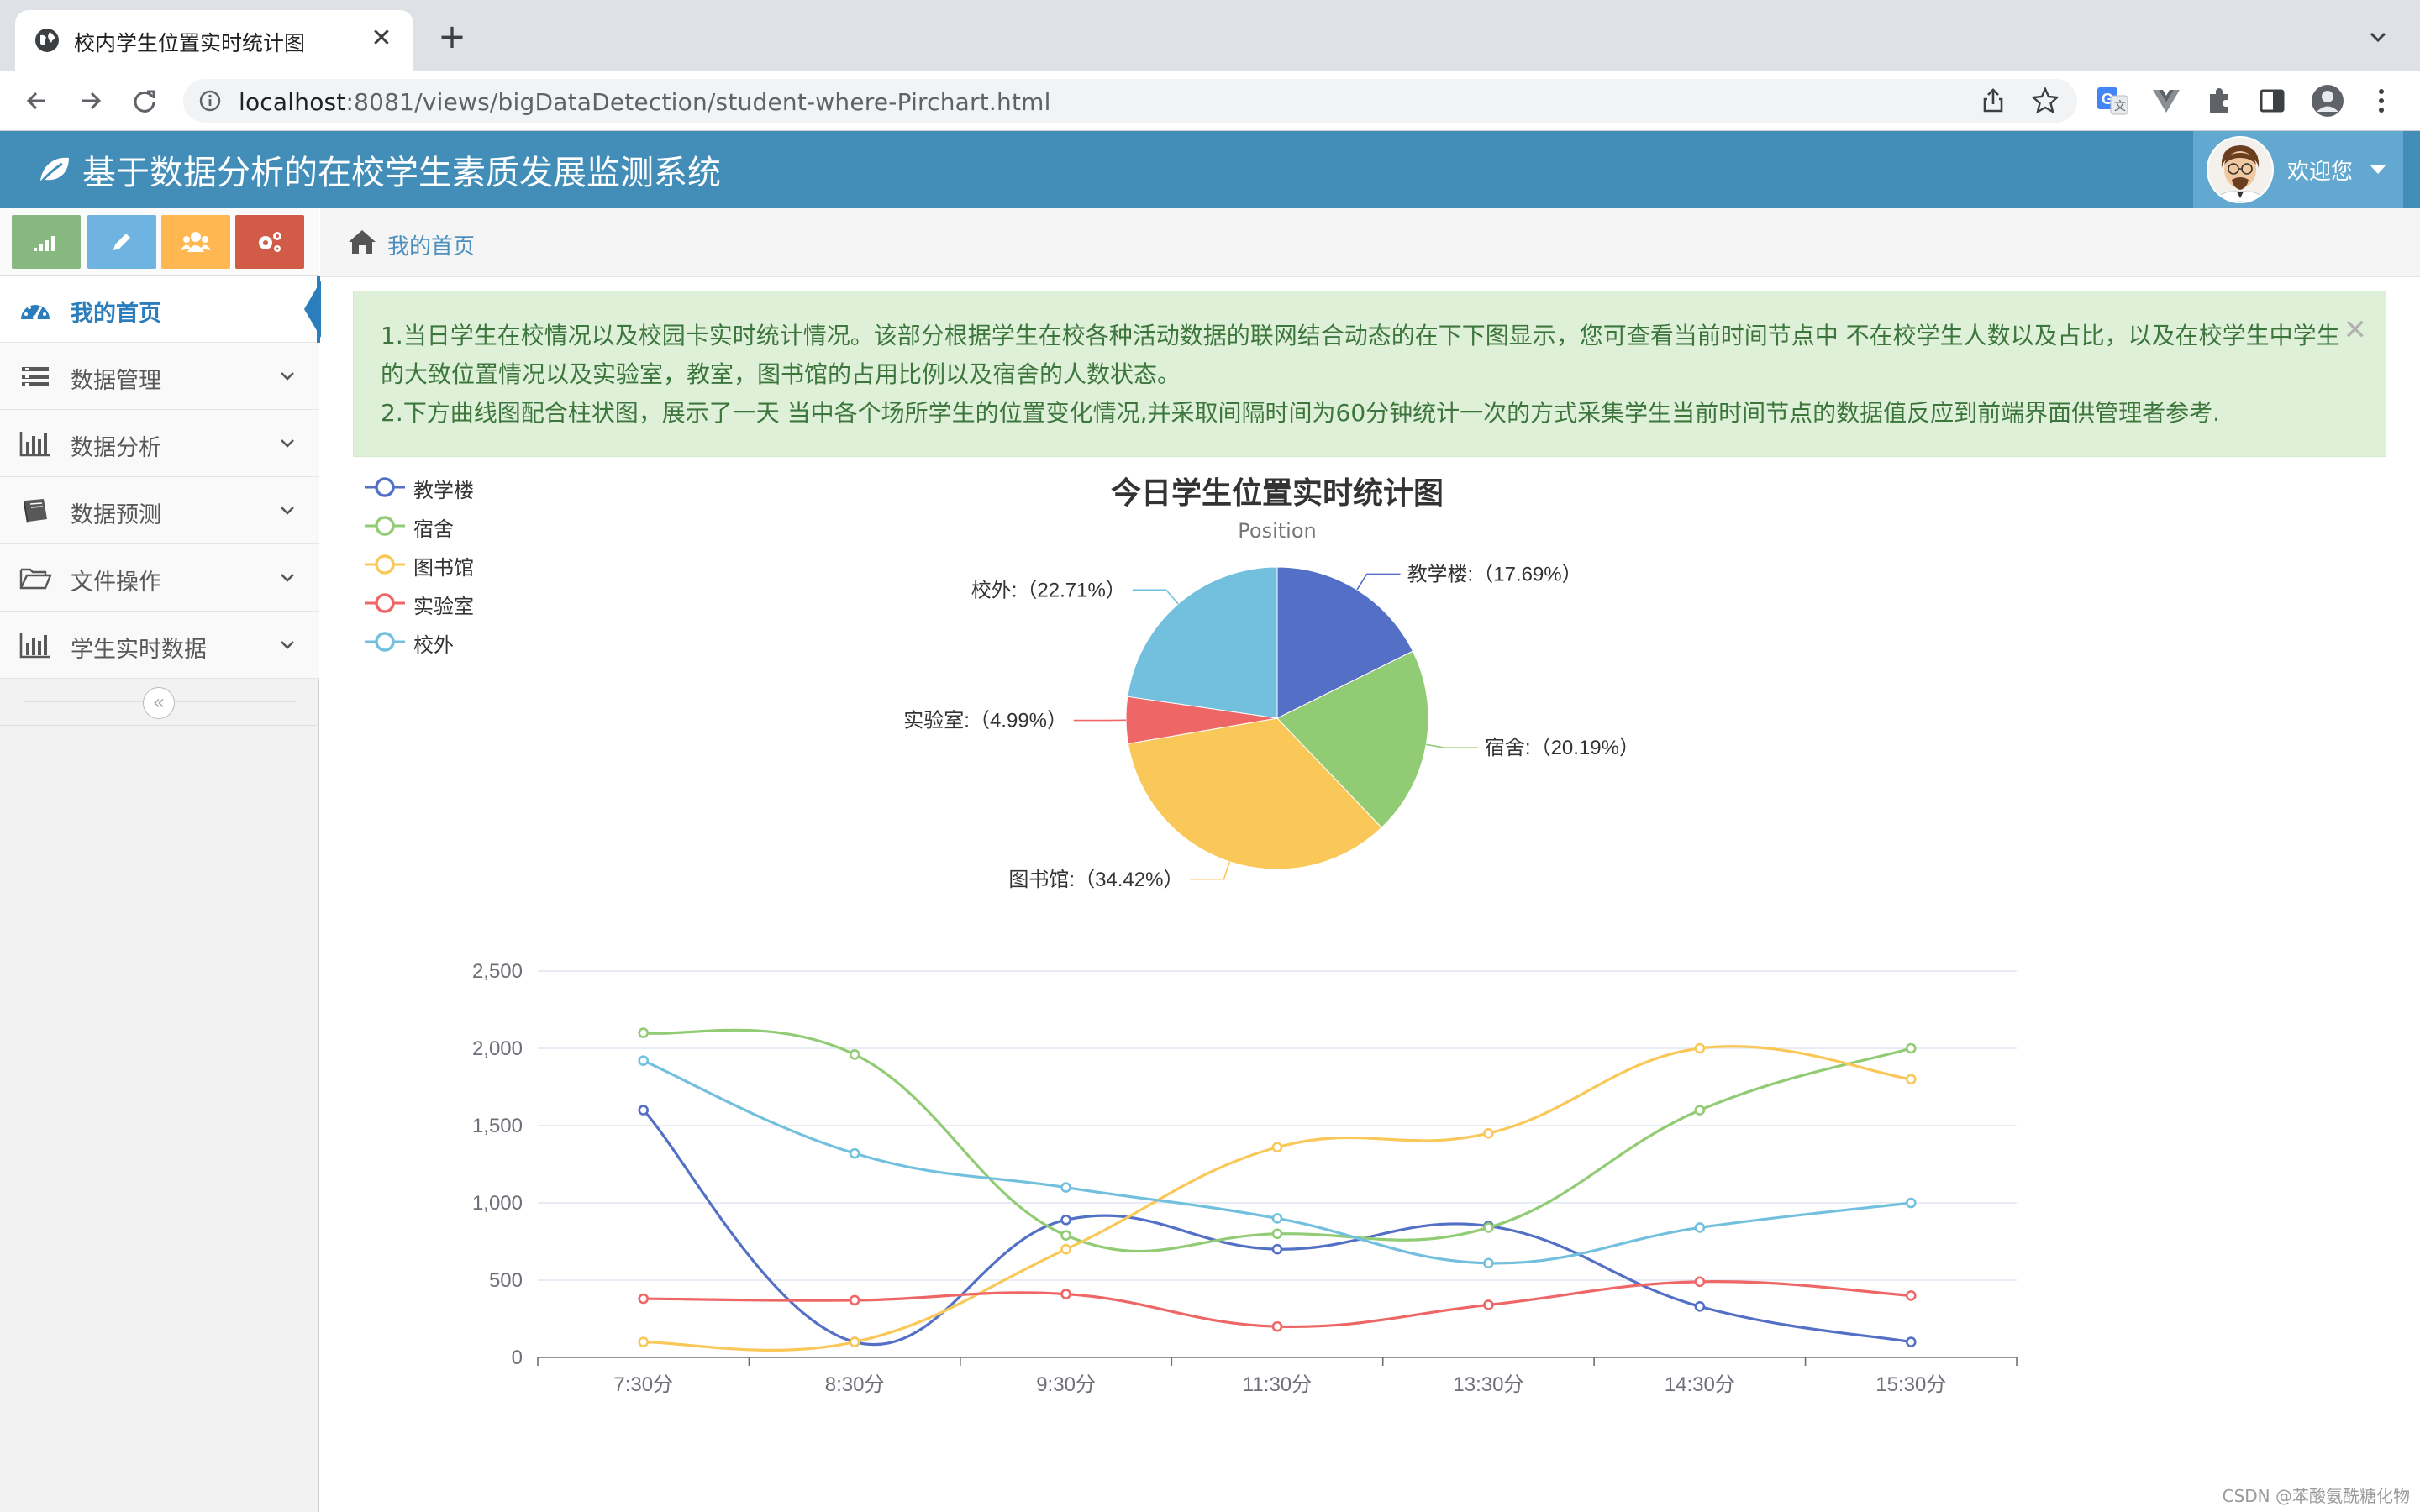 Image resolution: width=2420 pixels, height=1512 pixels. Describe the element at coordinates (1993, 101) in the screenshot. I see `share-icon` at that location.